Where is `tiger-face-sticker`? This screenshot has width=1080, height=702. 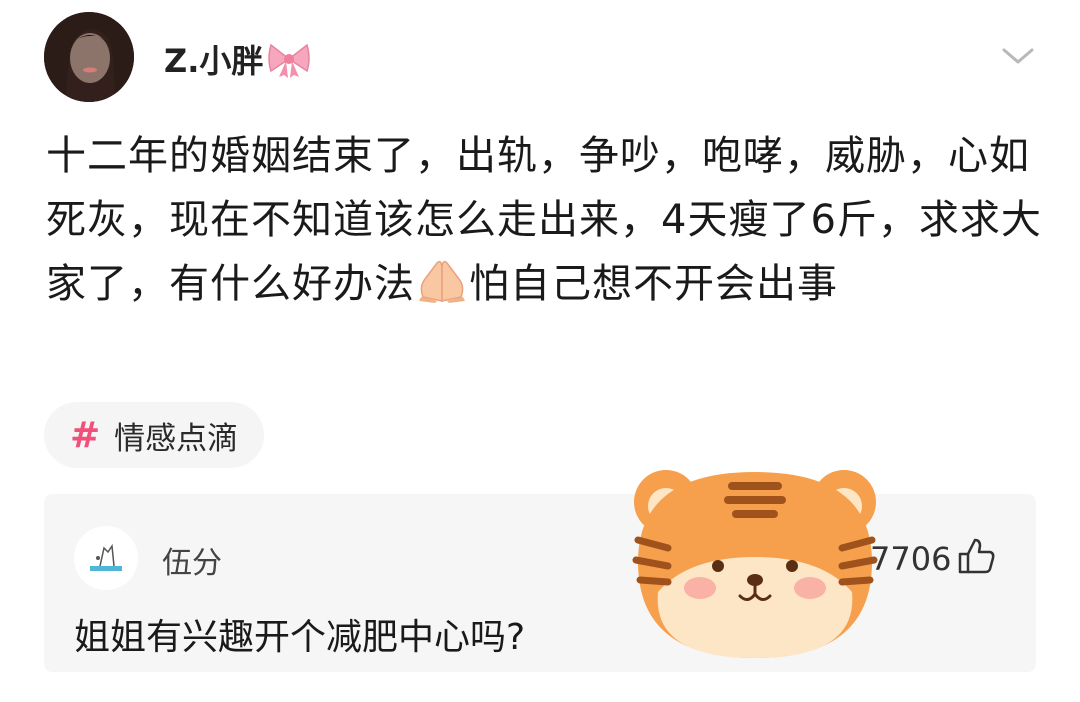 tiger-face-sticker is located at coordinates (755, 564).